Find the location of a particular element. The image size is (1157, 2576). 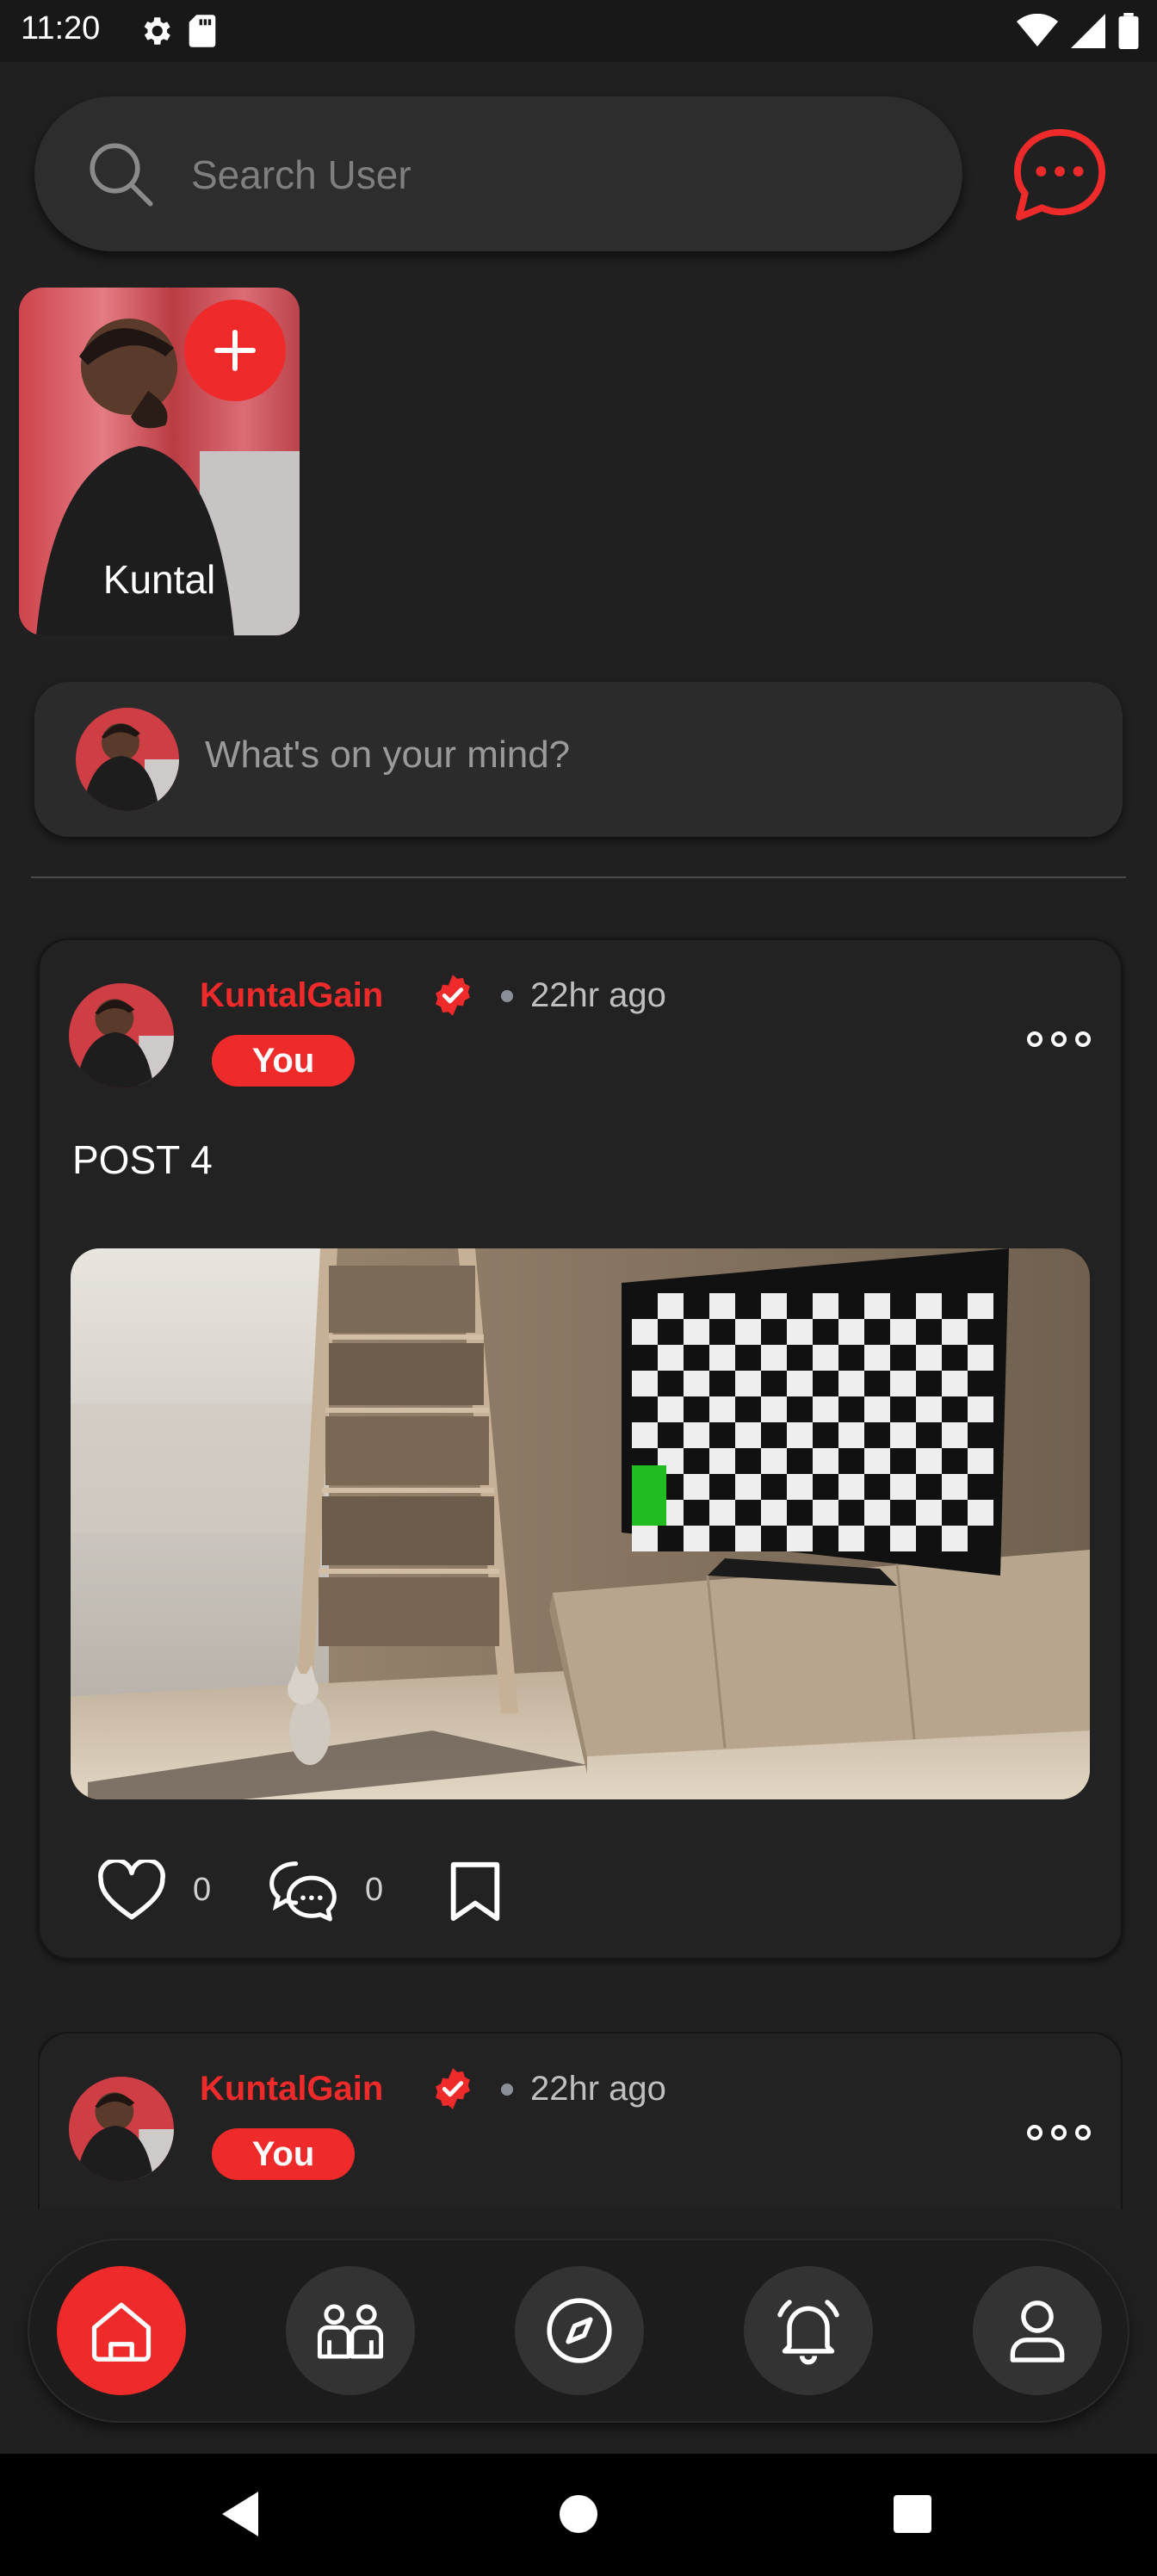

like-count: 0 is located at coordinates (202, 1890).